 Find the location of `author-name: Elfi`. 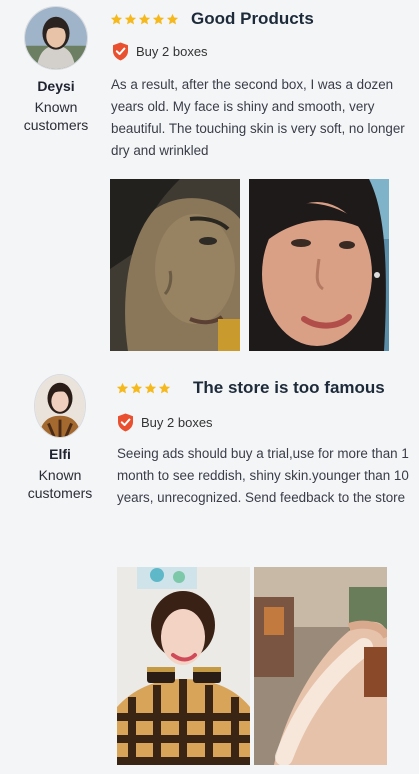

author-name: Elfi is located at coordinates (60, 454).